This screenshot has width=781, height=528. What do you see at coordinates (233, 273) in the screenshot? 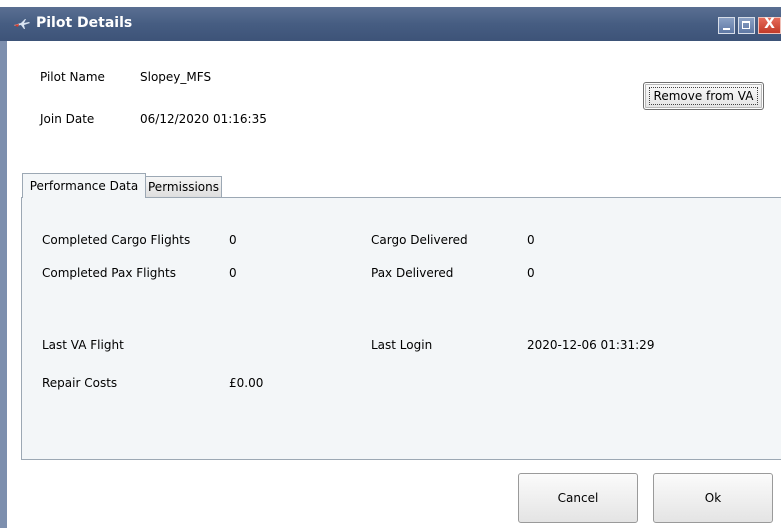
I see `completed-pax-flights-value: 0` at bounding box center [233, 273].